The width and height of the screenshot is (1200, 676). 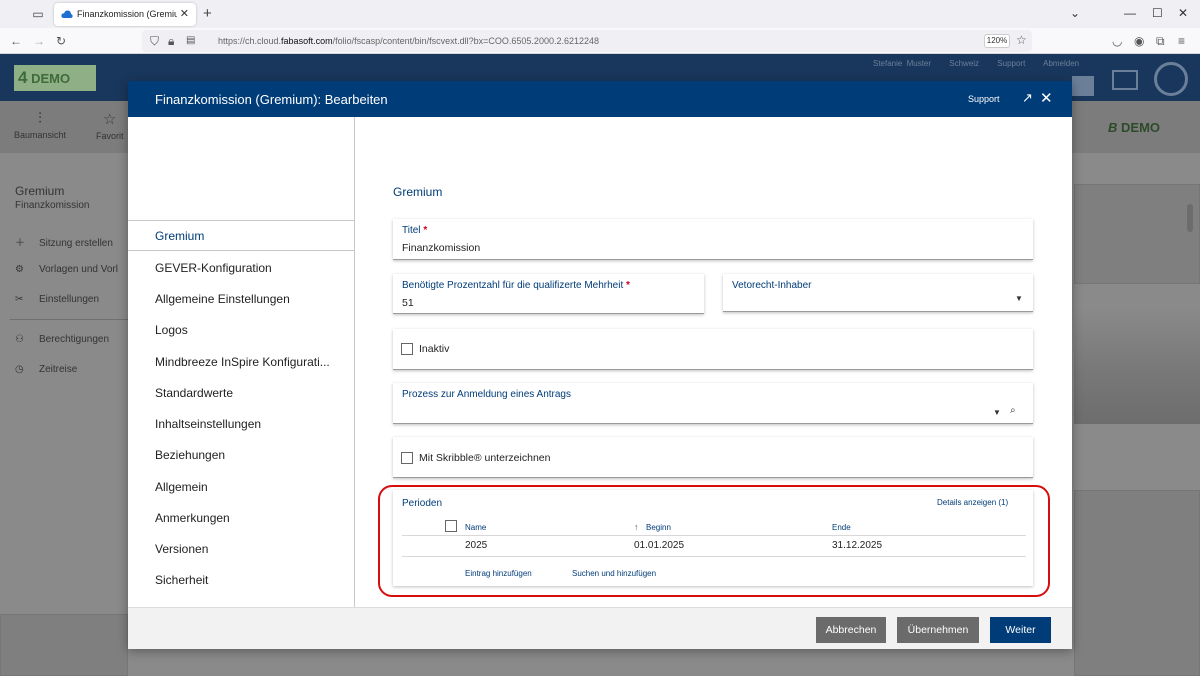 I want to click on field-label: Prozess zur Anmeldung eines Antrags, so click(x=486, y=394).